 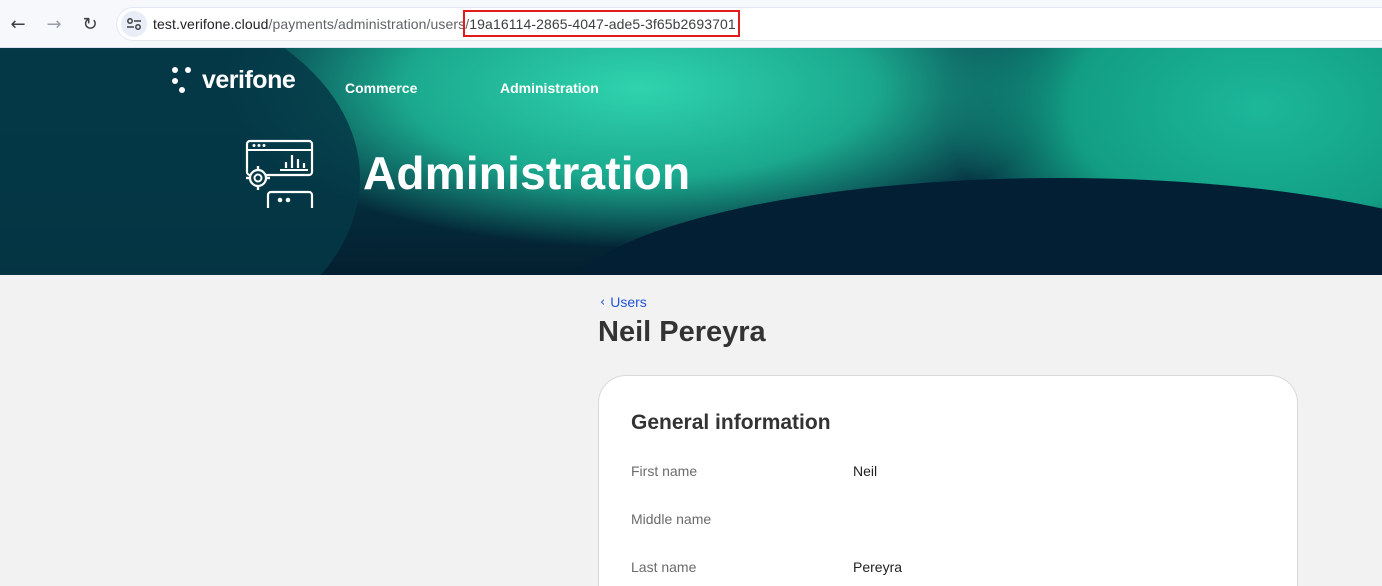 What do you see at coordinates (211, 24) in the screenshot?
I see `url-host: test.verifone.cloud` at bounding box center [211, 24].